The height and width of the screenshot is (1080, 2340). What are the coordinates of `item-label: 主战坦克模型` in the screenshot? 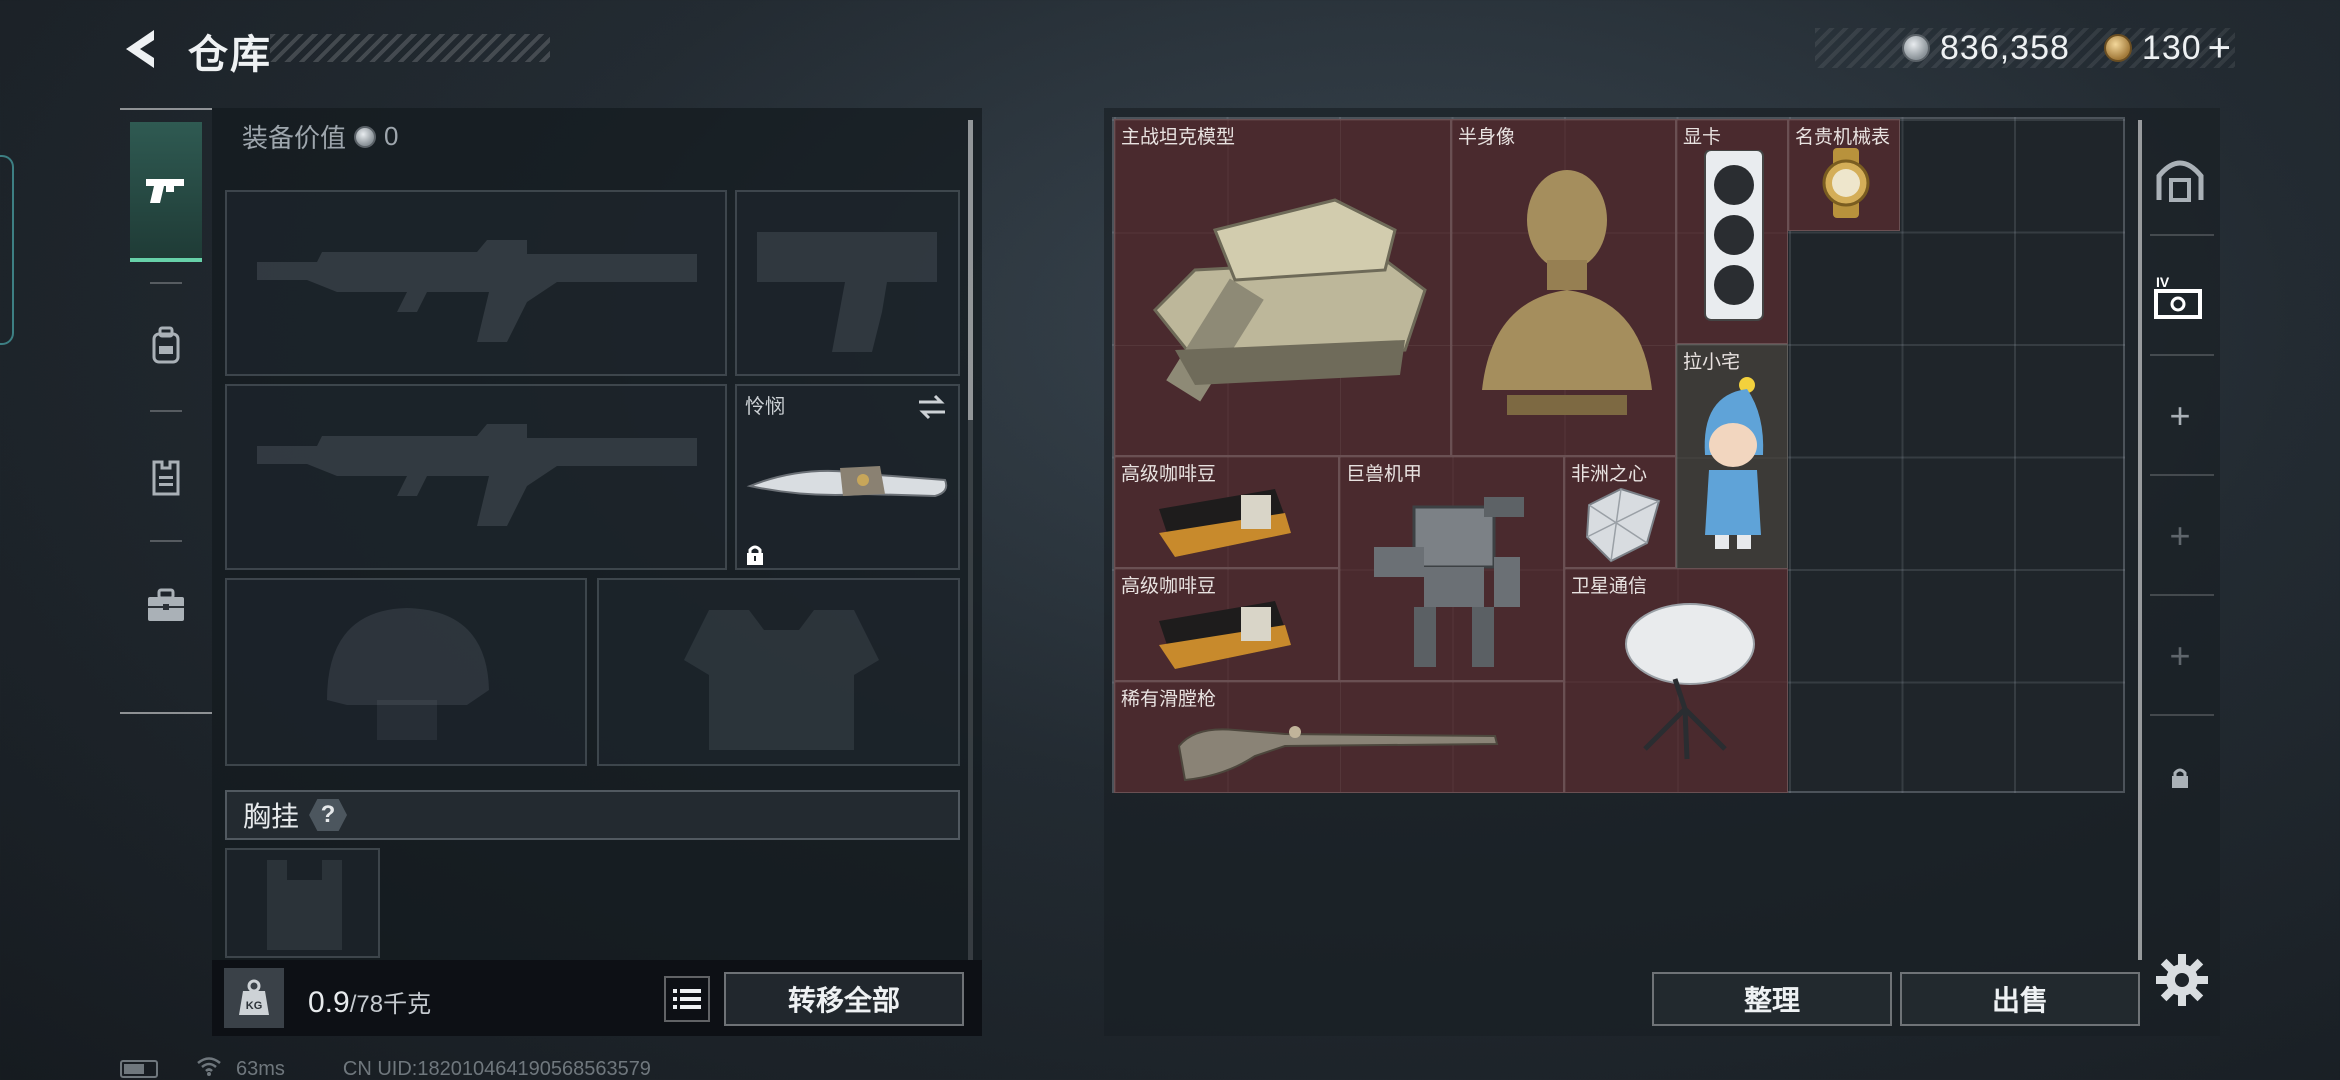 It's located at (1178, 137).